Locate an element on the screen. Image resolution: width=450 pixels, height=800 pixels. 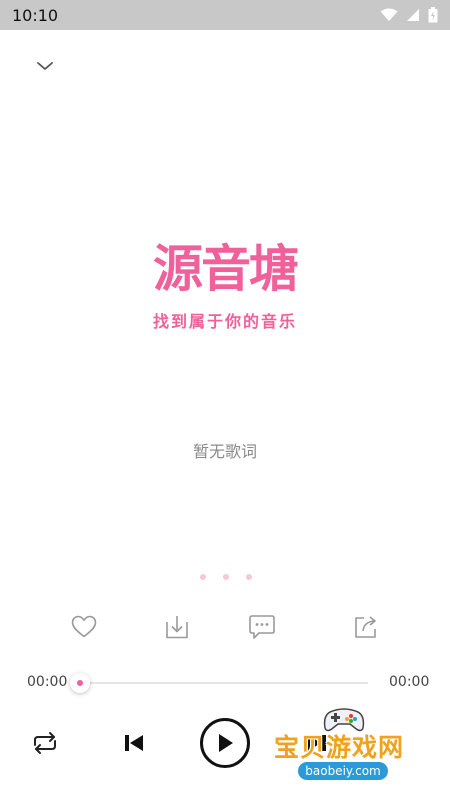
collapse-button is located at coordinates (45, 66).